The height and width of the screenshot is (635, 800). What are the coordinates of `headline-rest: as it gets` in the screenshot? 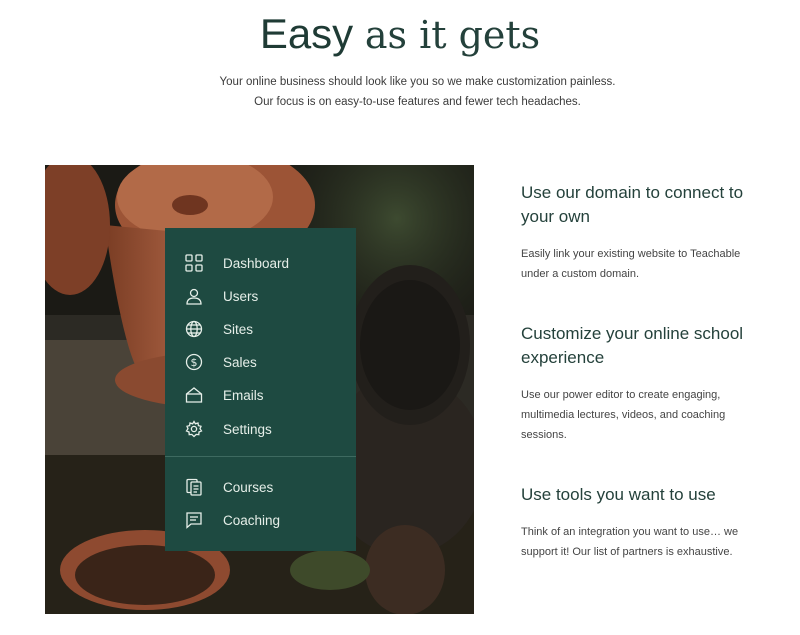 It's located at (452, 35).